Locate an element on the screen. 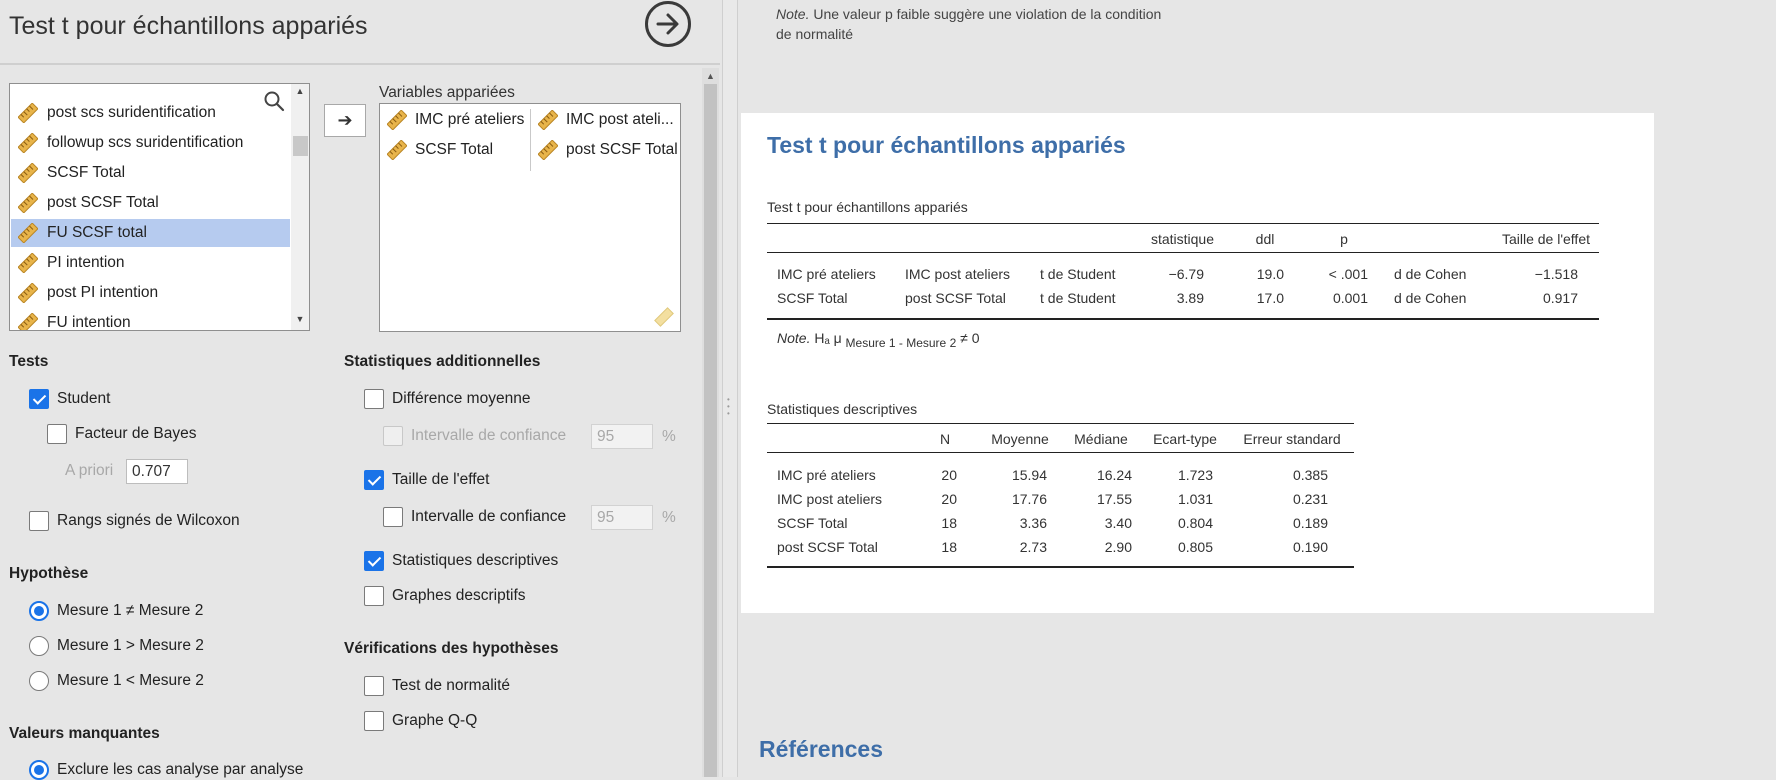 The image size is (1776, 780). exclude-cases-option: Exclure les cas analyse par analyse is located at coordinates (166, 770).